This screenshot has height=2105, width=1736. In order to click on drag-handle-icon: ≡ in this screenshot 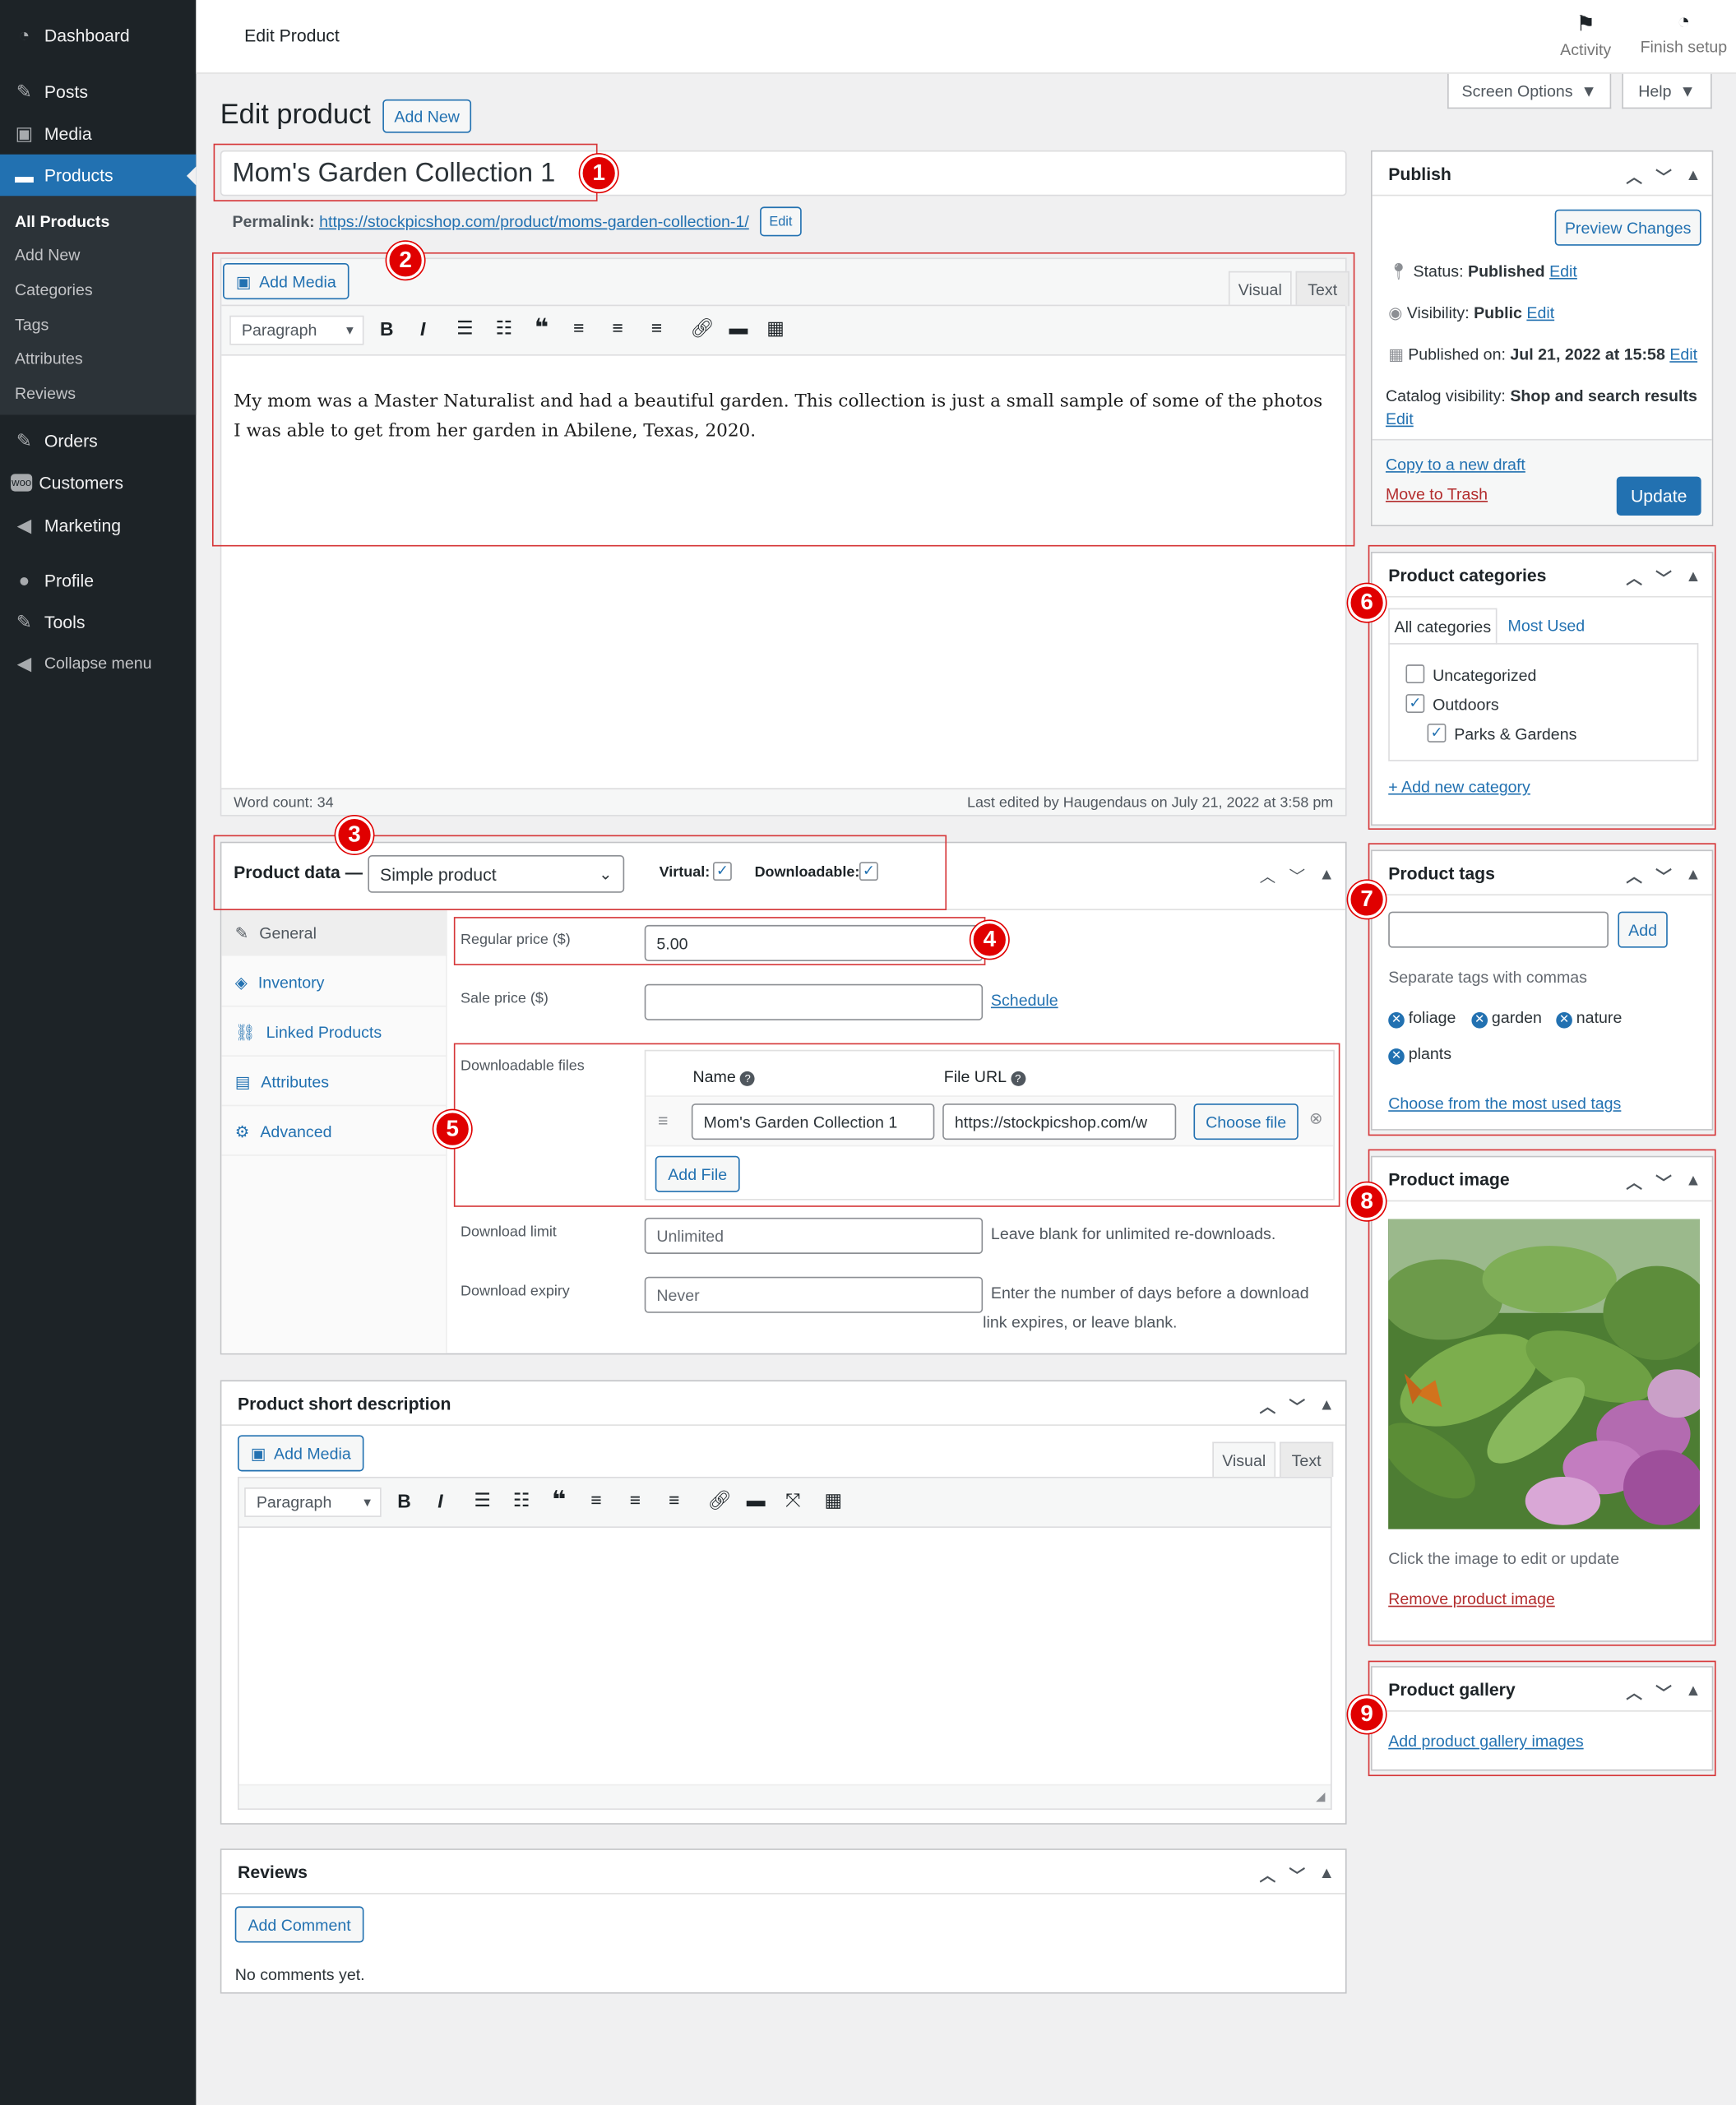, I will do `click(663, 1120)`.